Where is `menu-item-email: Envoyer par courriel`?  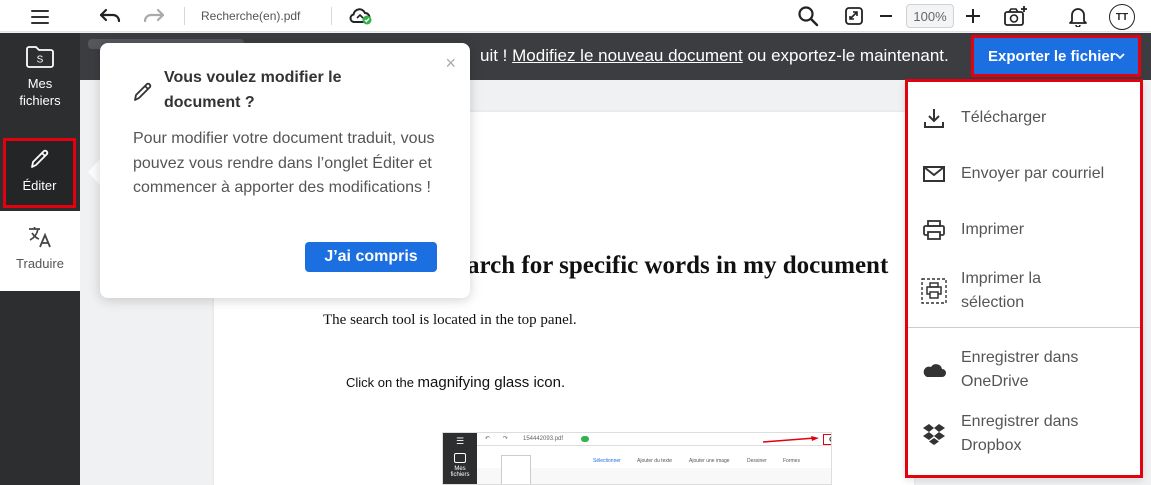
menu-item-email: Envoyer par courriel is located at coordinates (1024, 174).